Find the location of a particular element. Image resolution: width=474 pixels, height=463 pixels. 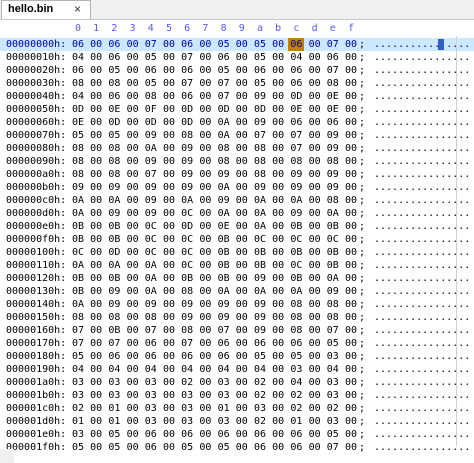

hex-byte: 0D is located at coordinates (114, 252).